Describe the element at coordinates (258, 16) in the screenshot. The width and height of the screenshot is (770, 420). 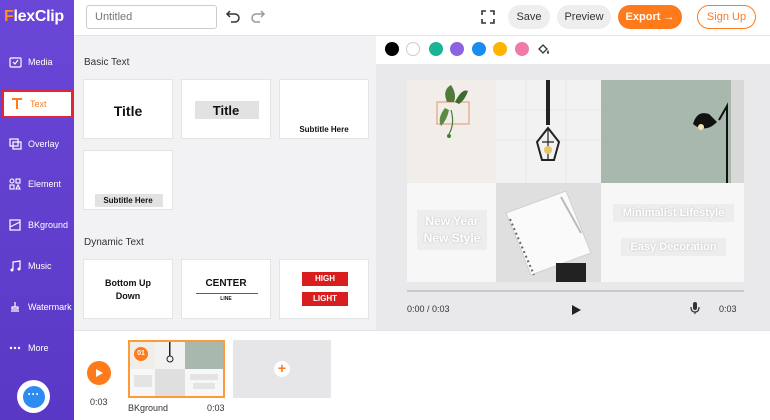
I see `redo-icon` at that location.